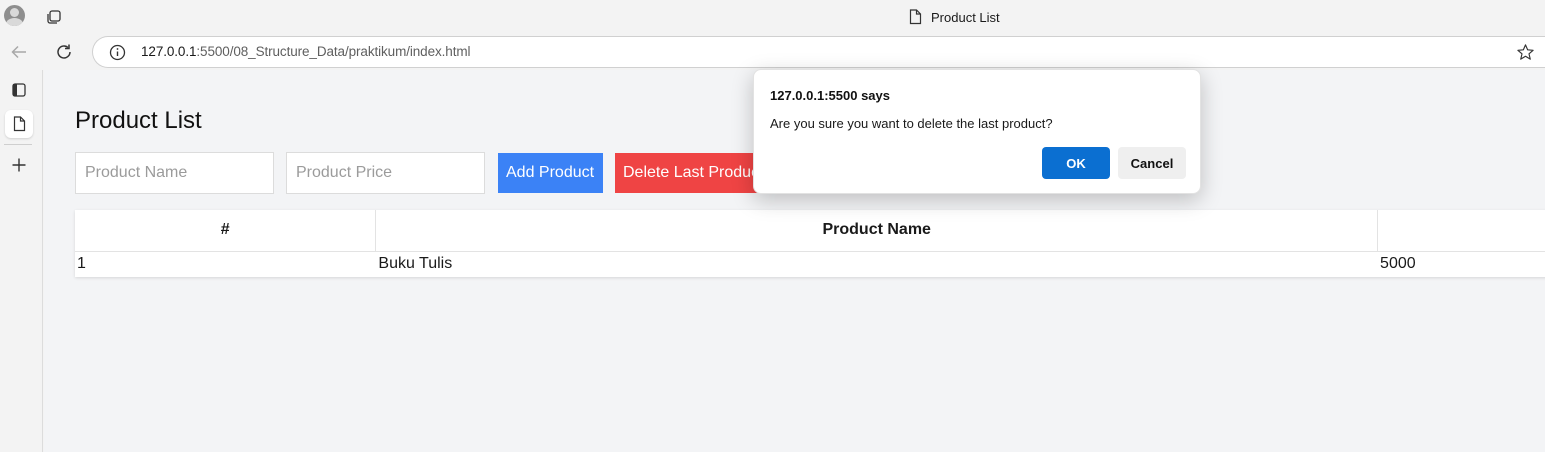 This screenshot has height=452, width=1545. I want to click on new-tab-button, so click(19, 165).